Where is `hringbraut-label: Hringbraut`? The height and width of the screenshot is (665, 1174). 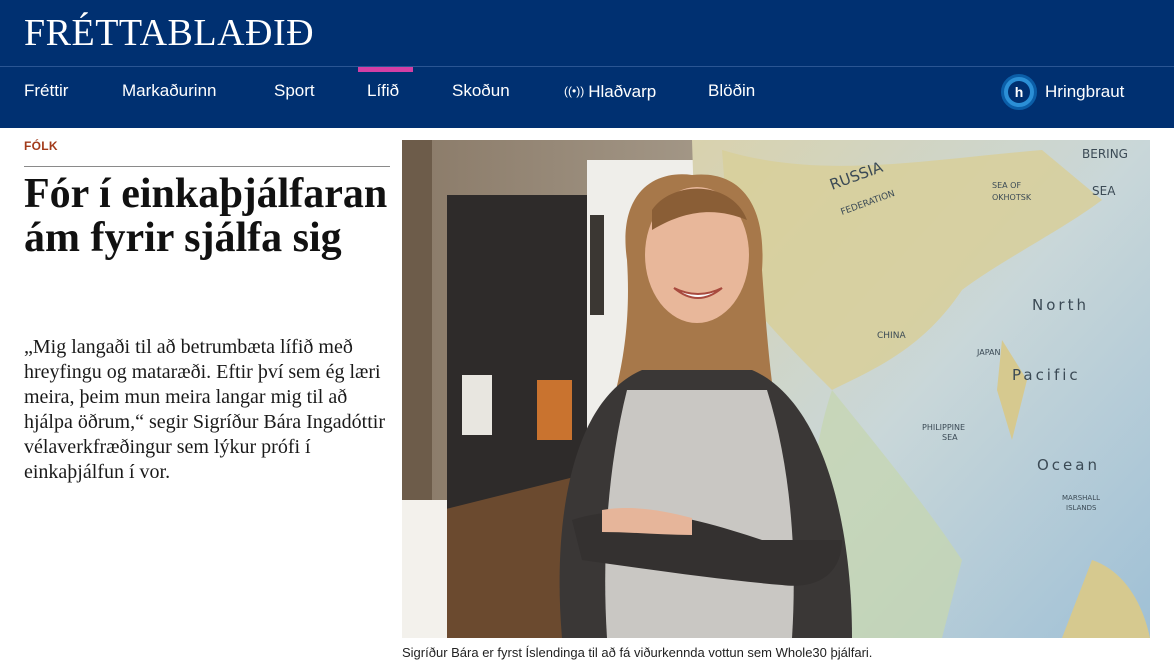 hringbraut-label: Hringbraut is located at coordinates (1085, 91).